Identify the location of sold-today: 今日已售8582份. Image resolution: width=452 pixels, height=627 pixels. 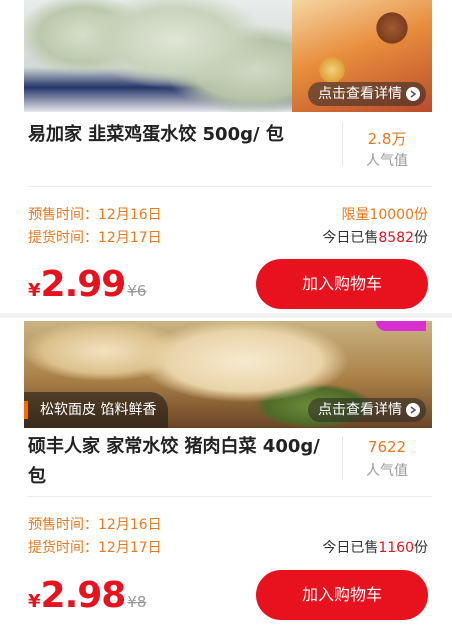
(375, 237).